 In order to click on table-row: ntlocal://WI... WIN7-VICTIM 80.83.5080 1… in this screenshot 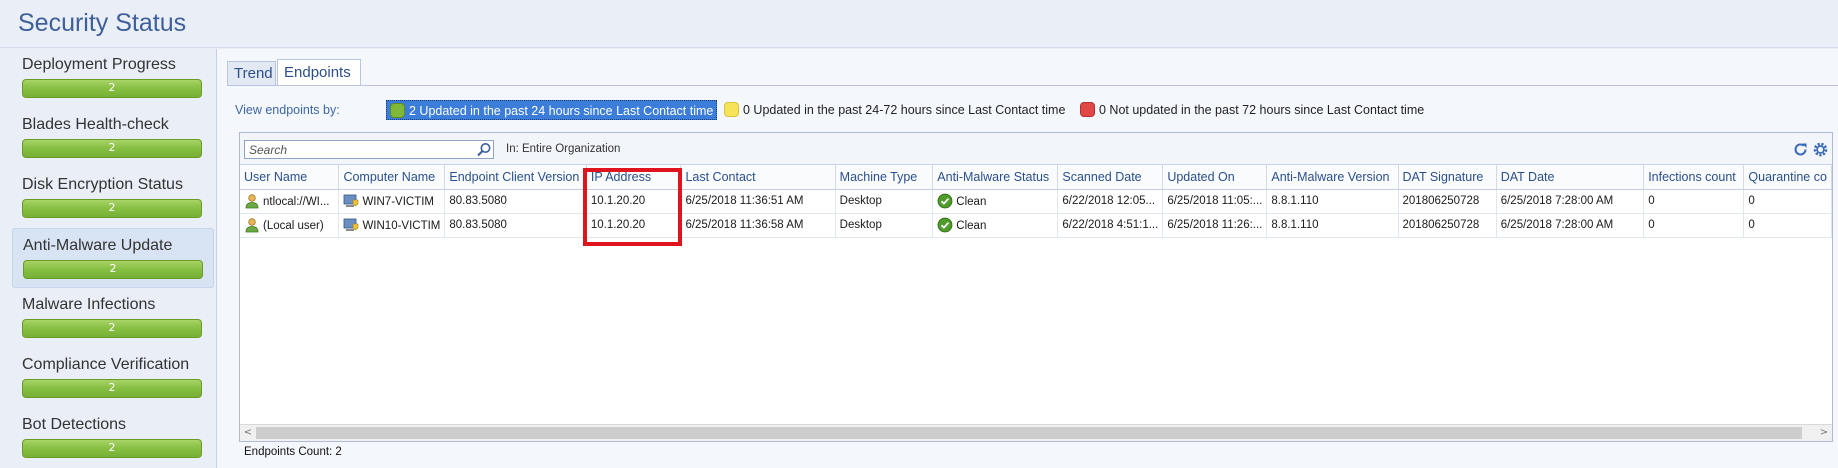, I will do `click(1036, 201)`.